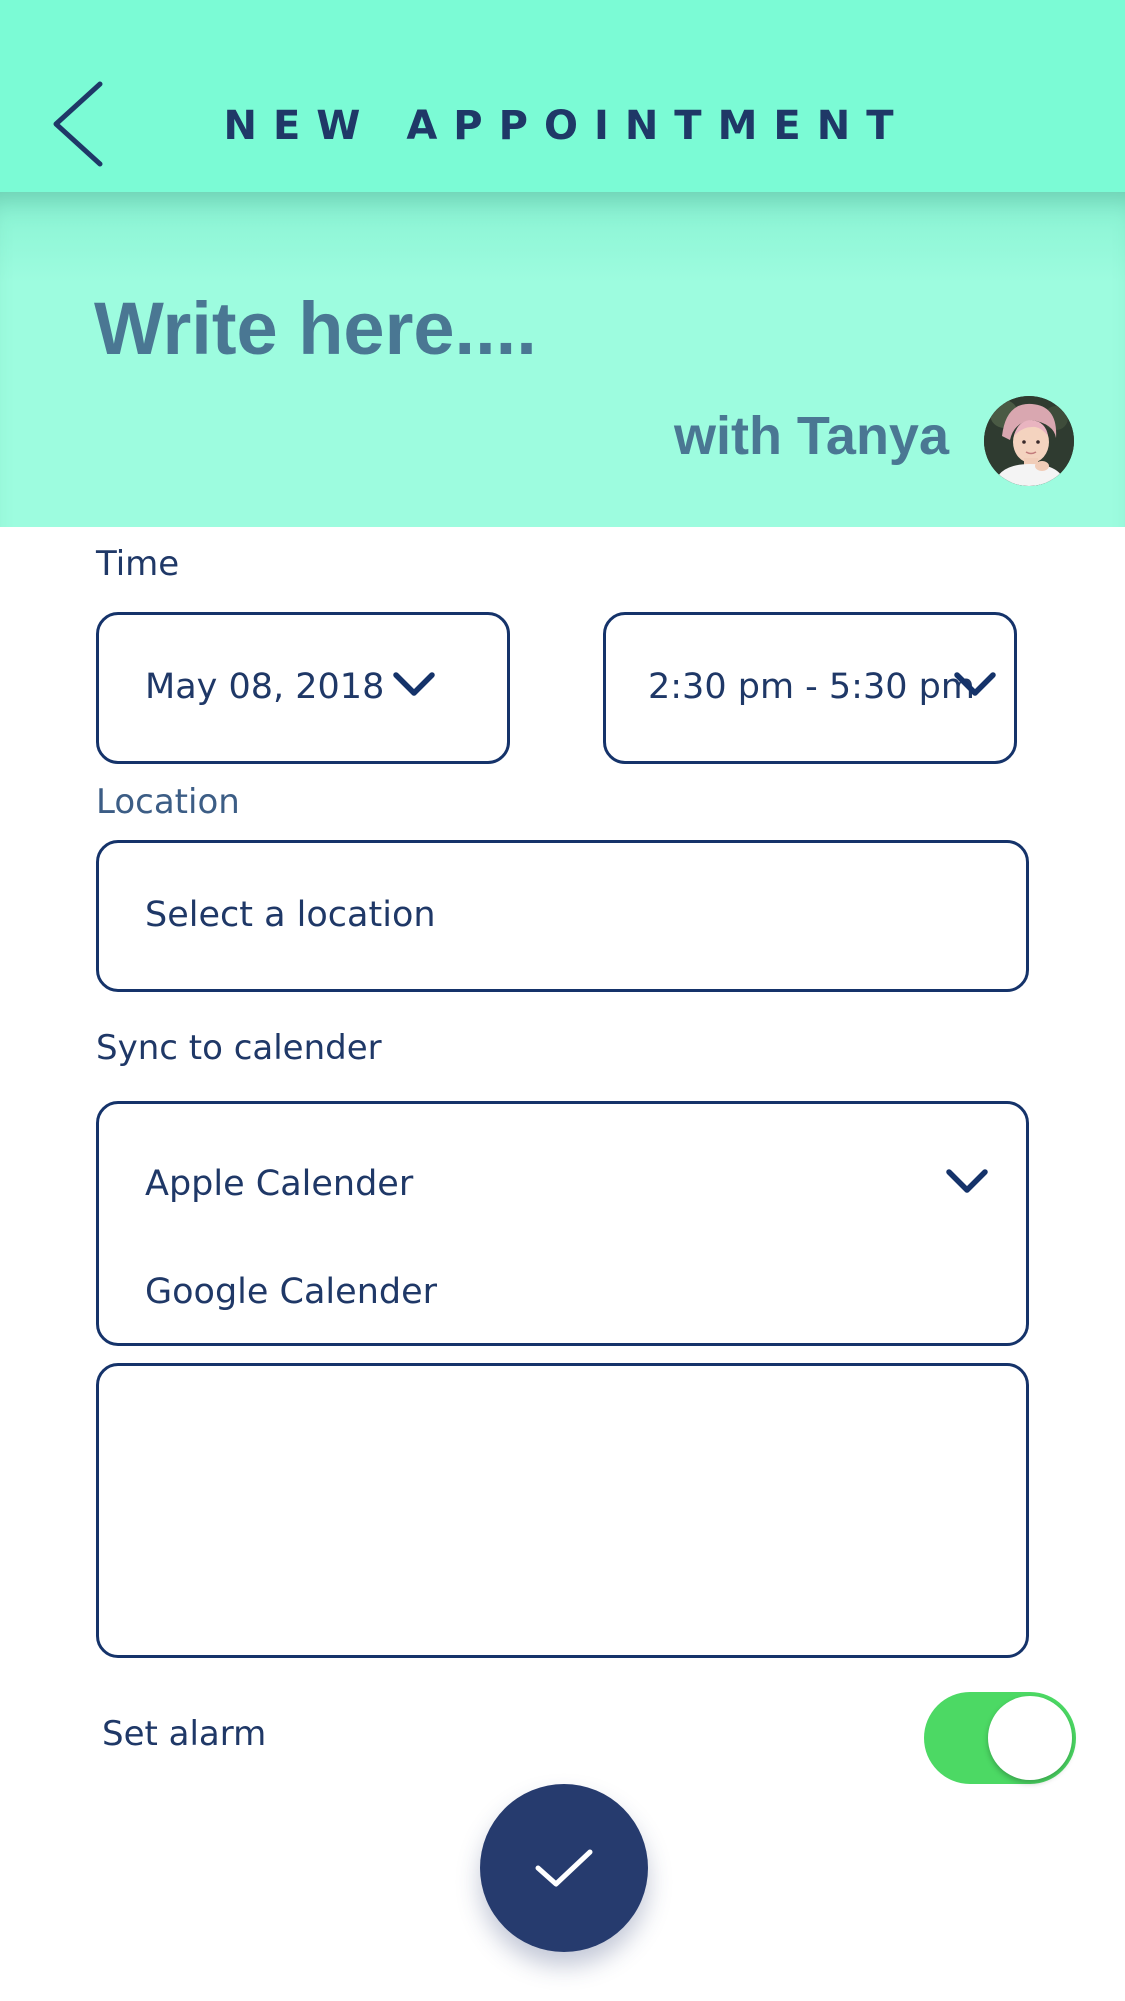 This screenshot has width=1125, height=2001. I want to click on date-select: May 08, 2018, so click(303, 688).